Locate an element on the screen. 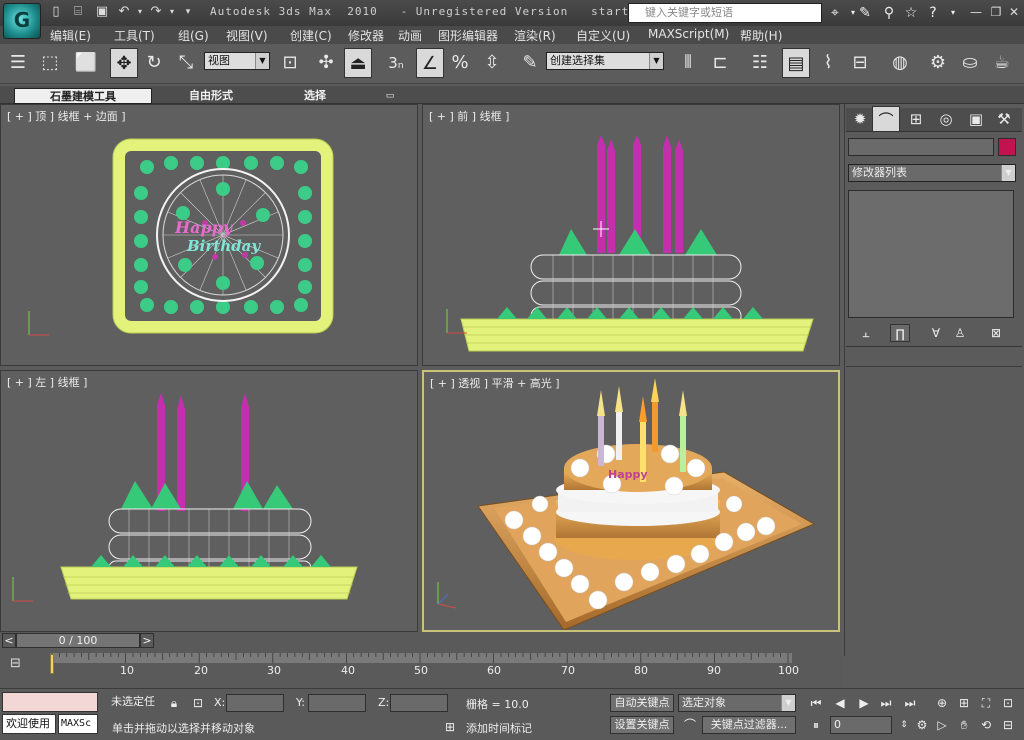 The image size is (1024, 740). viewport-perspective: Happy [ + ] 透视 ] 平滑 + 高光 ] is located at coordinates (631, 501).